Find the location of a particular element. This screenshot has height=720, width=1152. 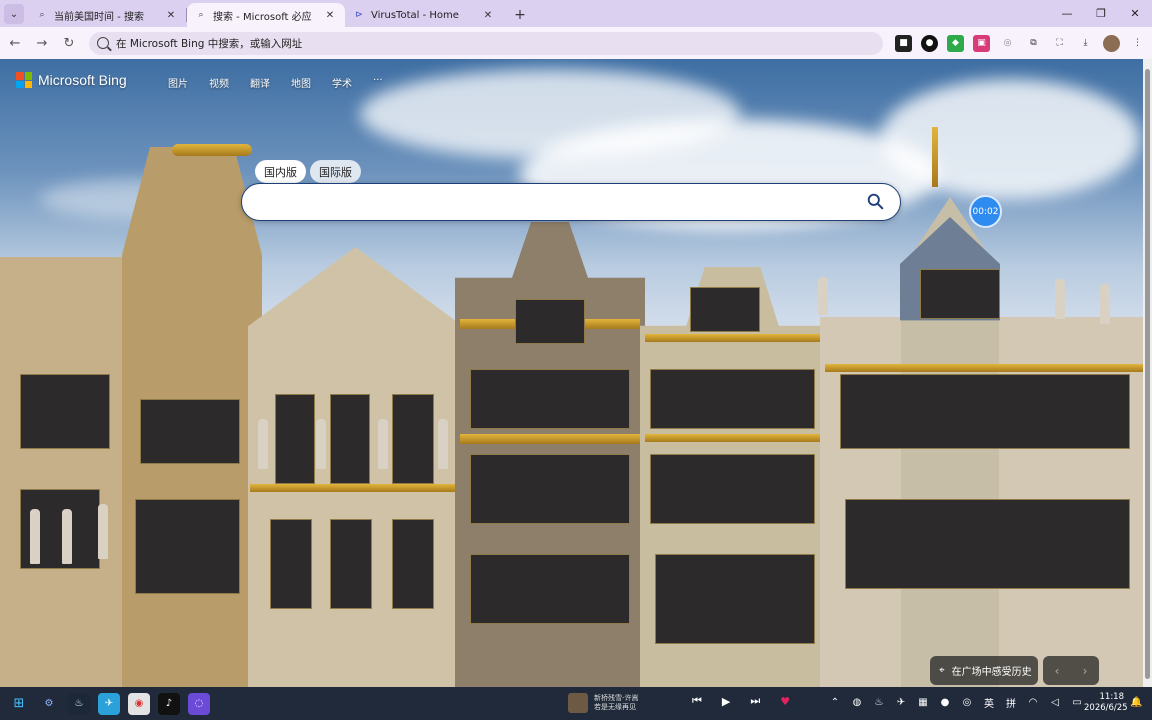

browser-app-icon: ◌ is located at coordinates (199, 703).